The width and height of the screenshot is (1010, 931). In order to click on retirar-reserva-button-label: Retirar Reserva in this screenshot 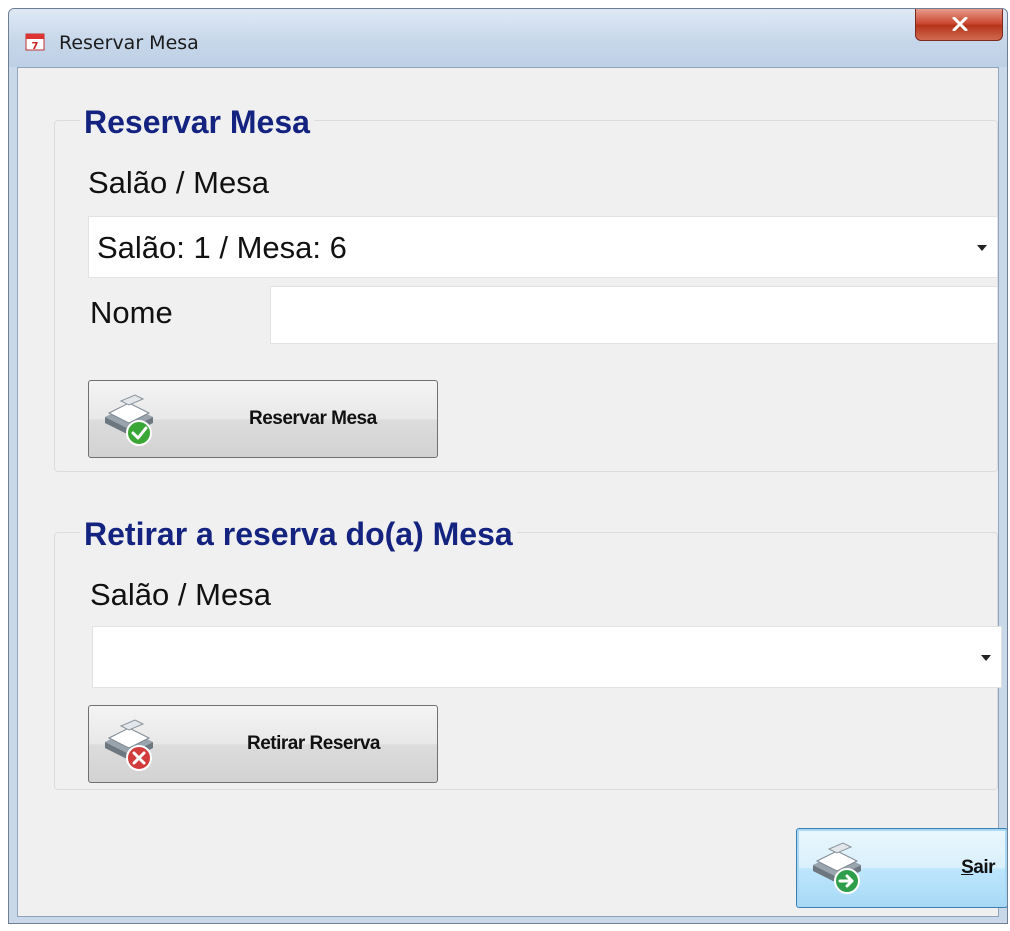, I will do `click(313, 743)`.